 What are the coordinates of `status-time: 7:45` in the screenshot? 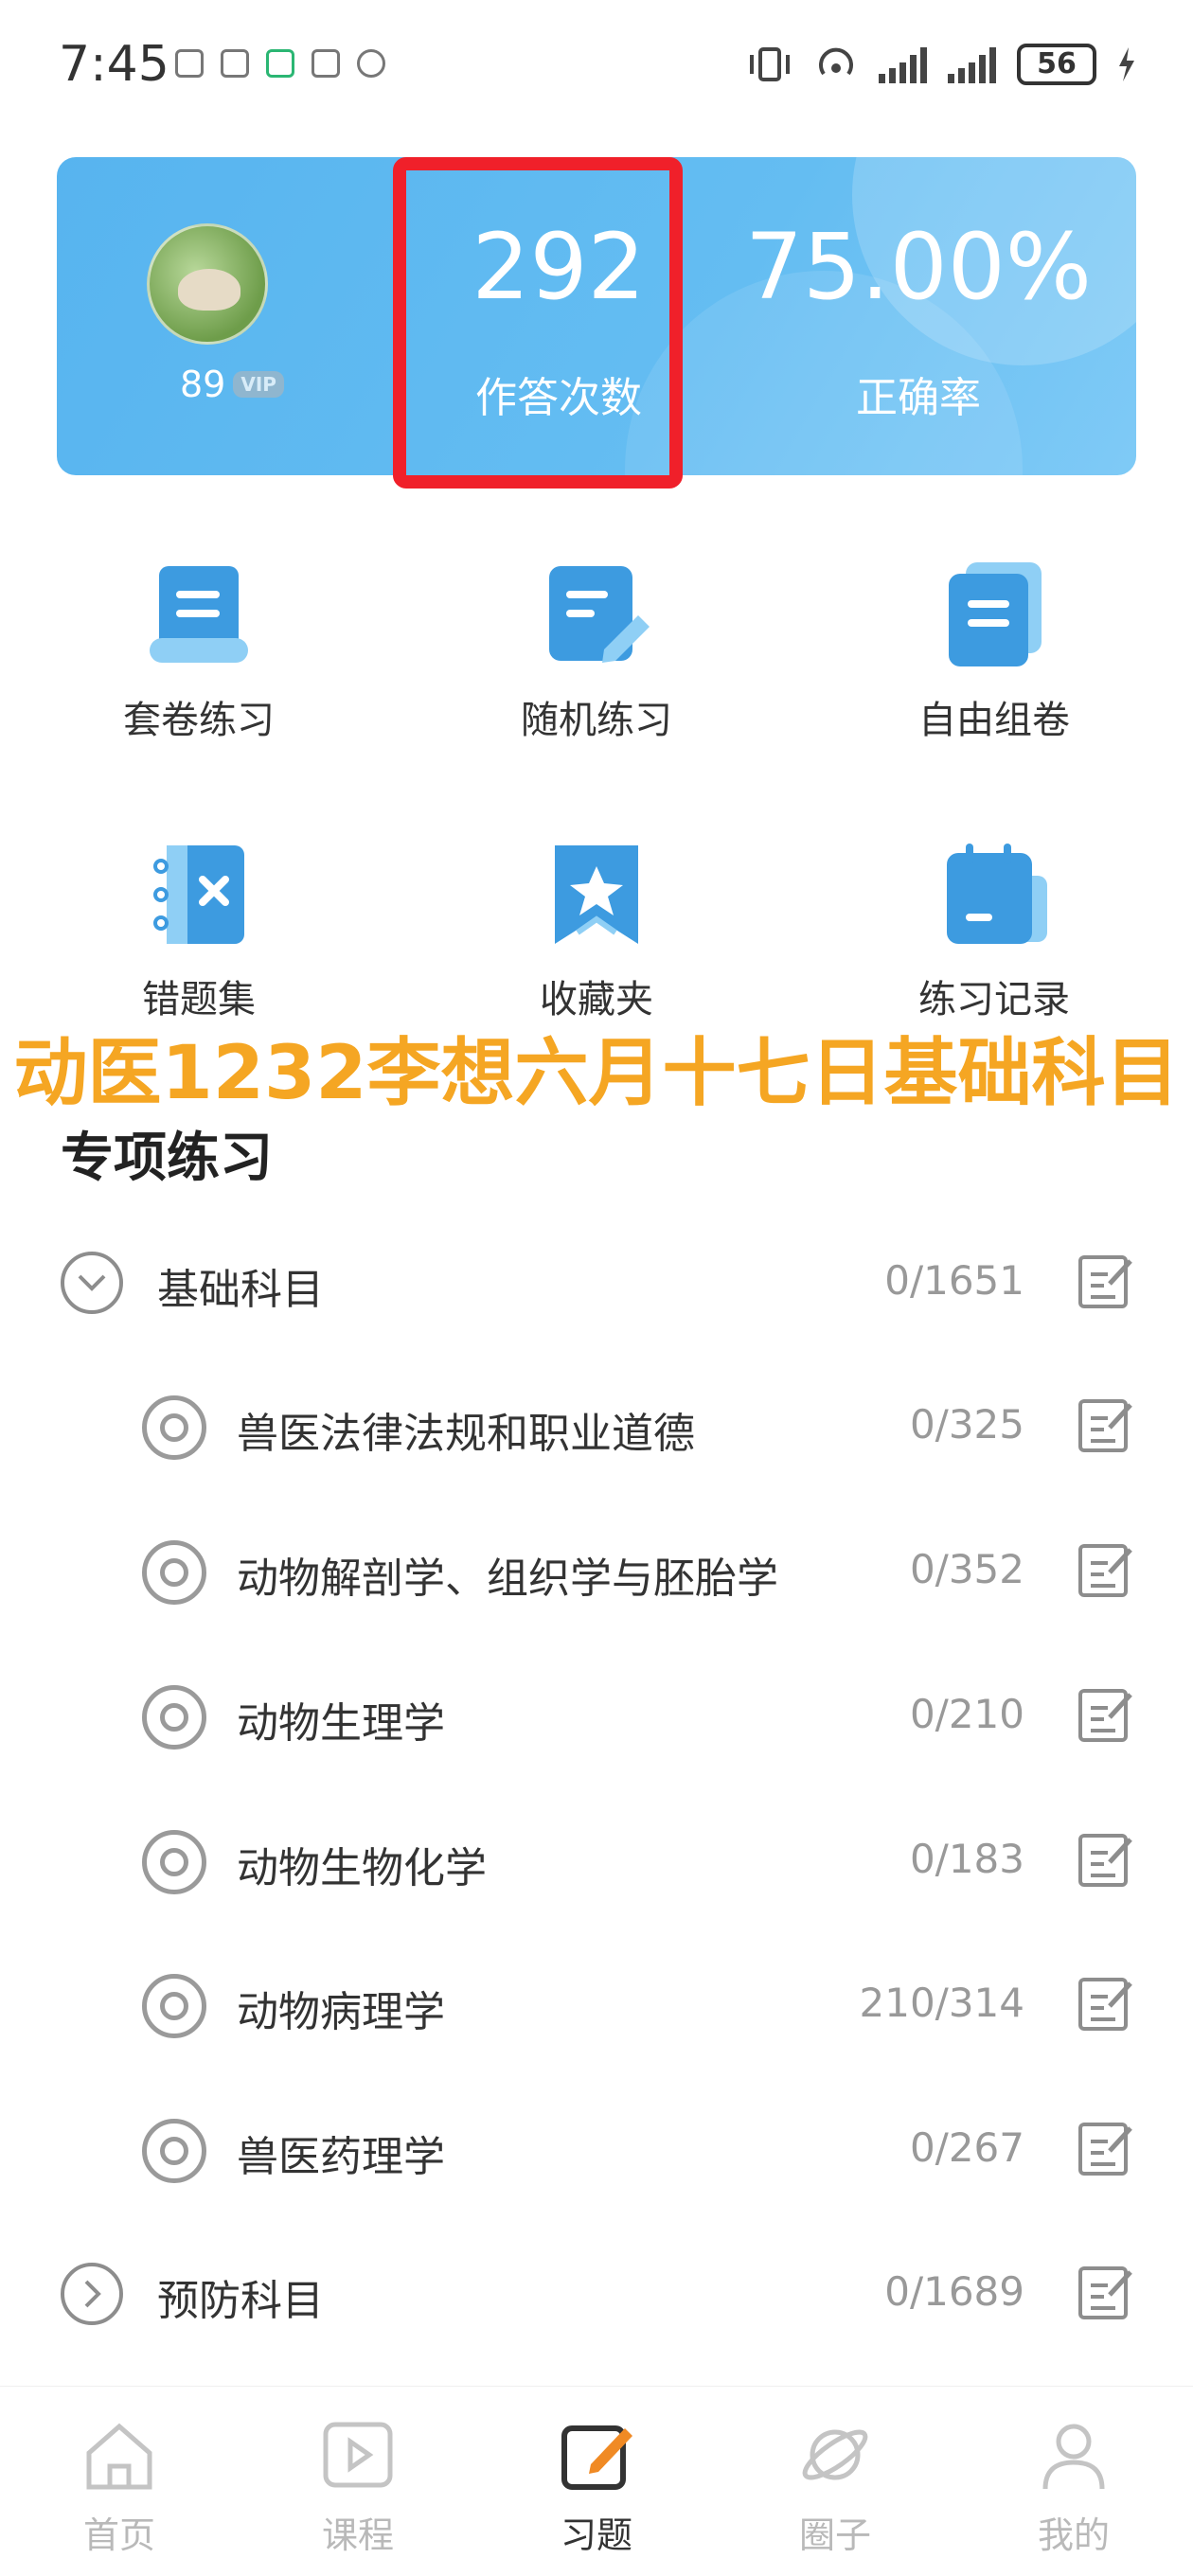 It's located at (114, 65).